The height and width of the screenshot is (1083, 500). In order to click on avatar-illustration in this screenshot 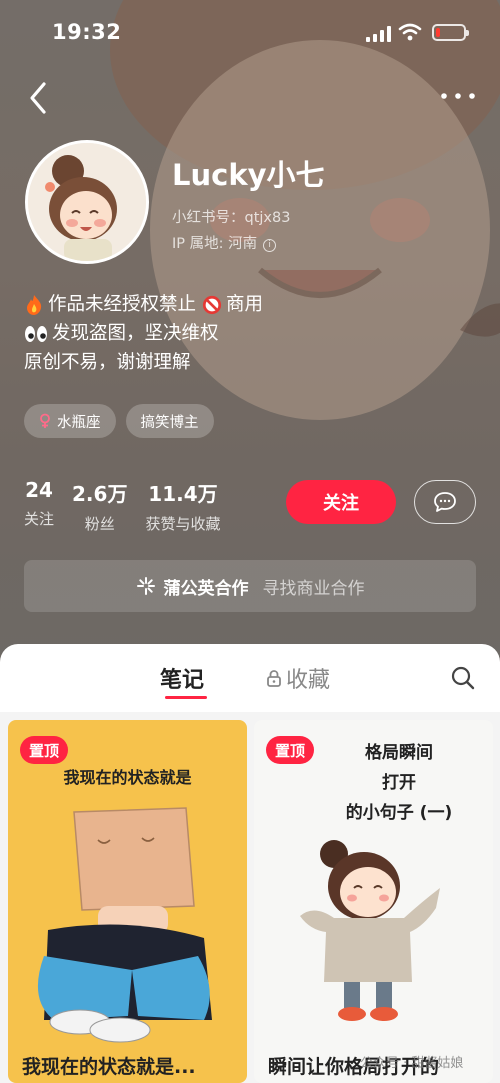, I will do `click(87, 202)`.